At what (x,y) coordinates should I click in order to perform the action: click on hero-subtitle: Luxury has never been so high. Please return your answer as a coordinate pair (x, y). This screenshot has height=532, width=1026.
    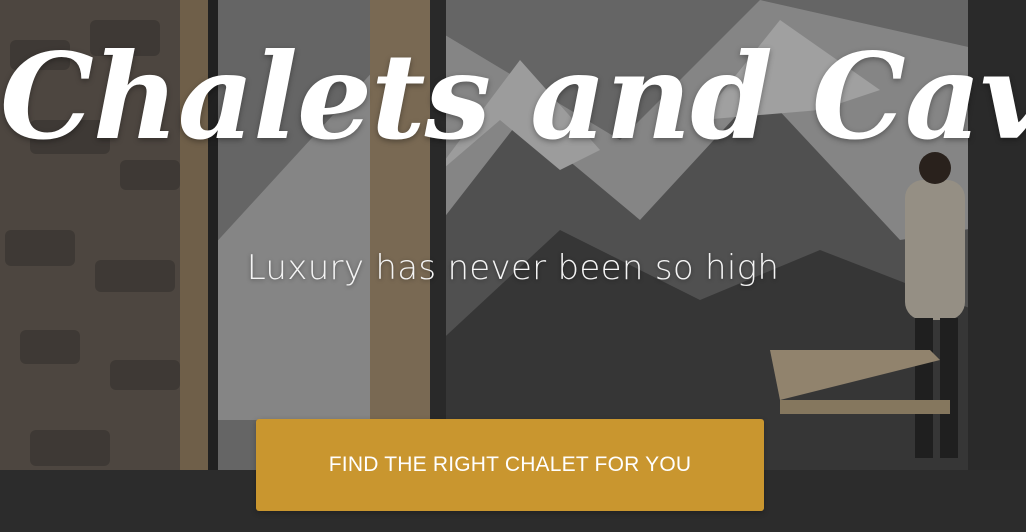
    Looking at the image, I should click on (513, 268).